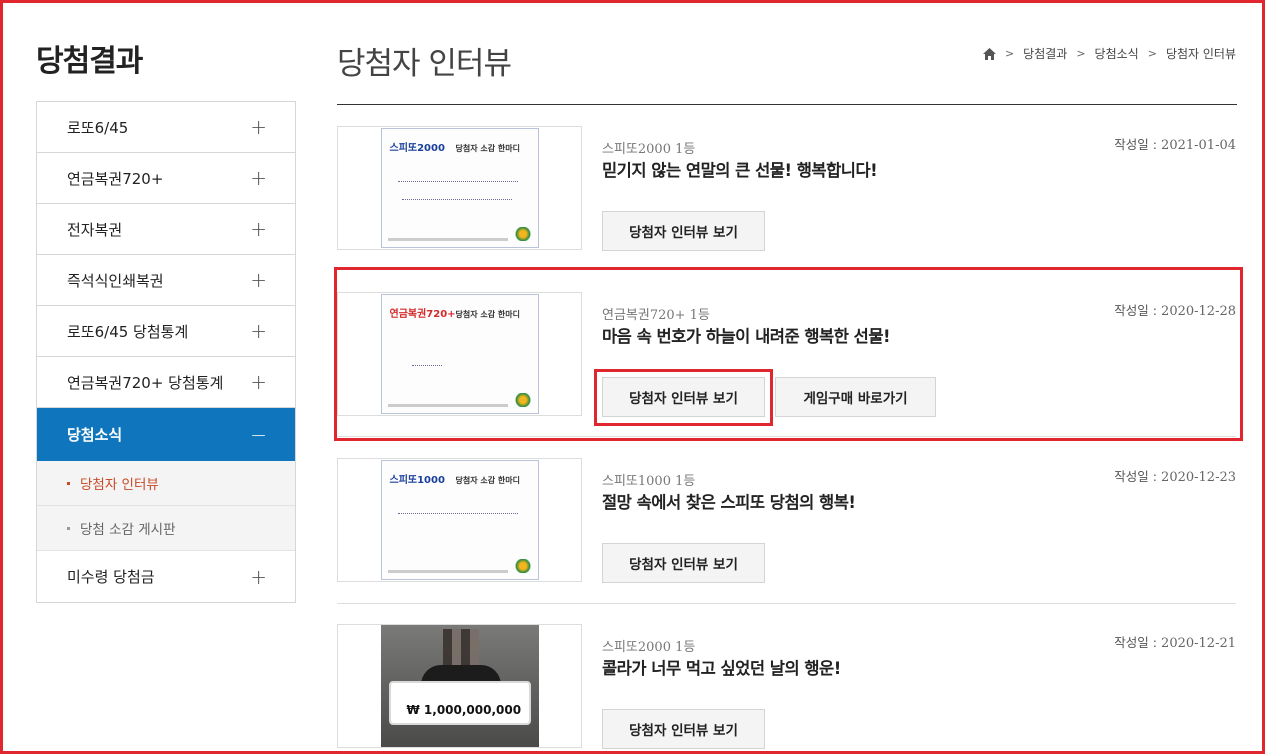  I want to click on sidebar-item-pension-stats: 연금복권720+ 당첨통계 +, so click(166, 382).